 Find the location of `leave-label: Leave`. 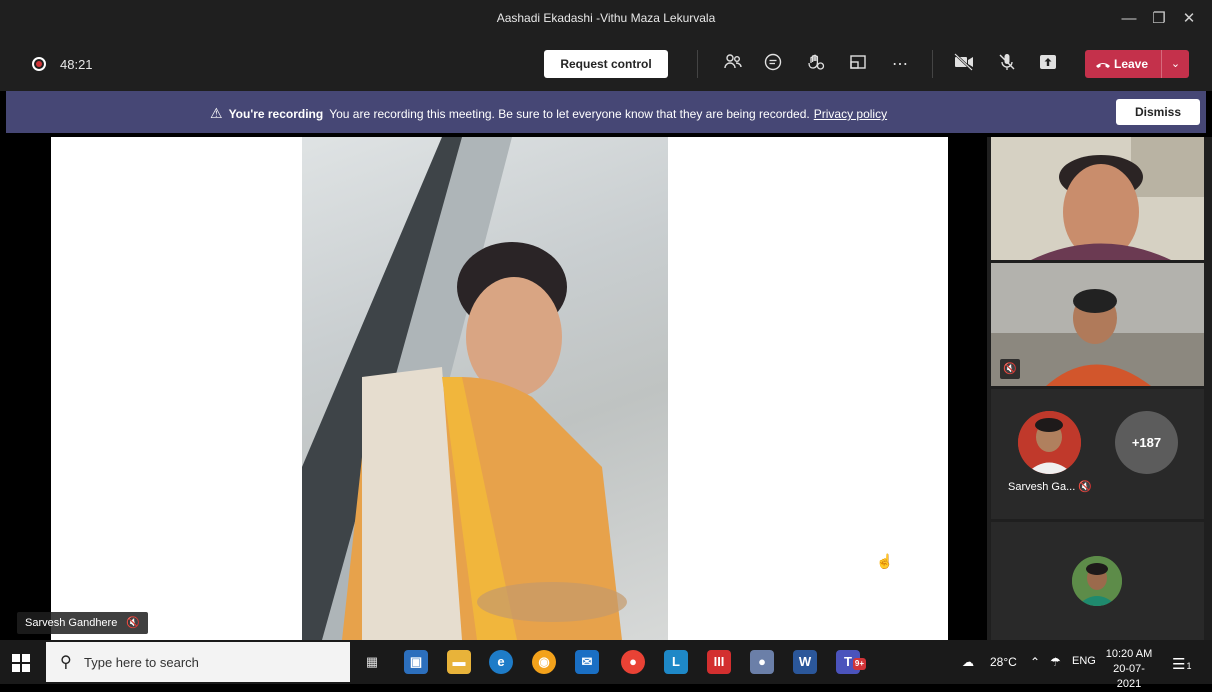

leave-label: Leave is located at coordinates (1121, 64).